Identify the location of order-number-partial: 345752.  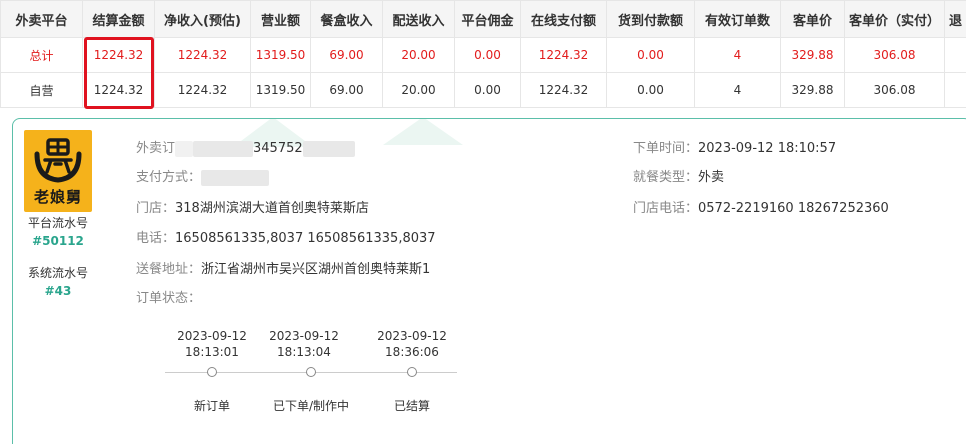
(278, 148).